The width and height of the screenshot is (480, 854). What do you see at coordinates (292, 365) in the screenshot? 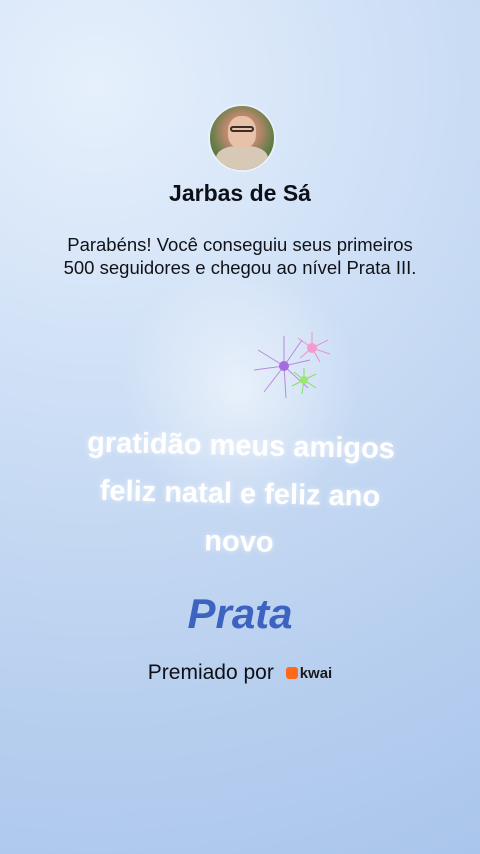
I see `fireworks-icon` at bounding box center [292, 365].